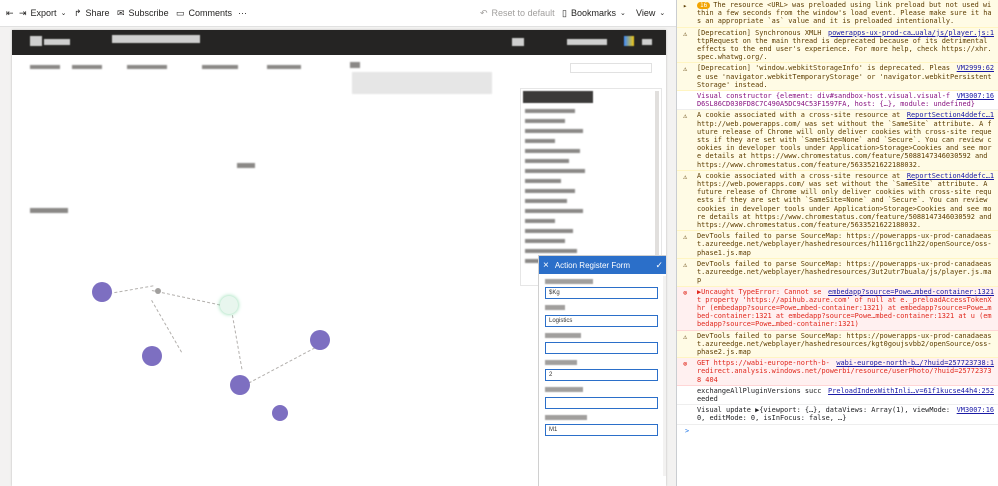 Image resolution: width=998 pixels, height=486 pixels. Describe the element at coordinates (601, 293) in the screenshot. I see `form-field-1: $Kg` at that location.